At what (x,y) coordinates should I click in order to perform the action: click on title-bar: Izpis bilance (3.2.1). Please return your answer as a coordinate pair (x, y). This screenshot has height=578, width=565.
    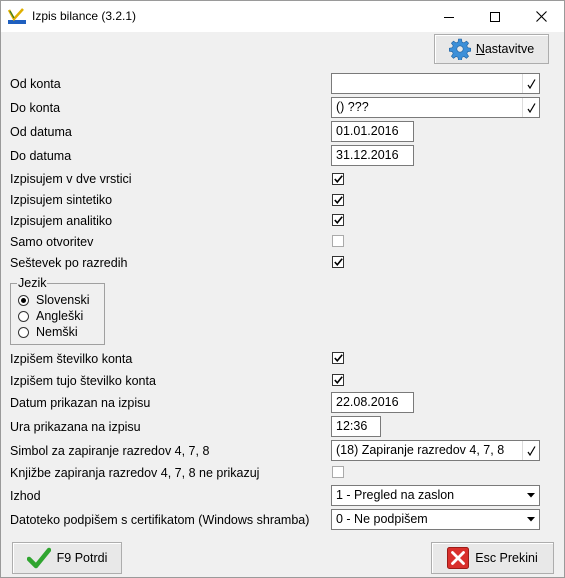
    Looking at the image, I should click on (282, 16).